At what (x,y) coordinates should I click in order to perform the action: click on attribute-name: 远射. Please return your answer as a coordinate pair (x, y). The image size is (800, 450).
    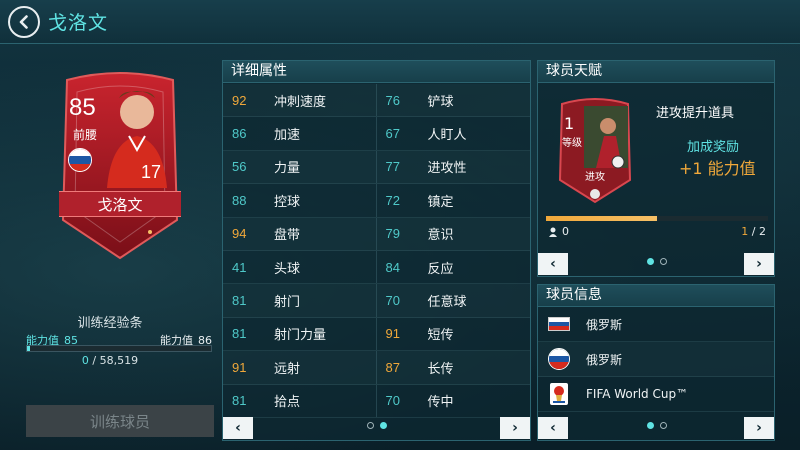
    Looking at the image, I should click on (287, 369).